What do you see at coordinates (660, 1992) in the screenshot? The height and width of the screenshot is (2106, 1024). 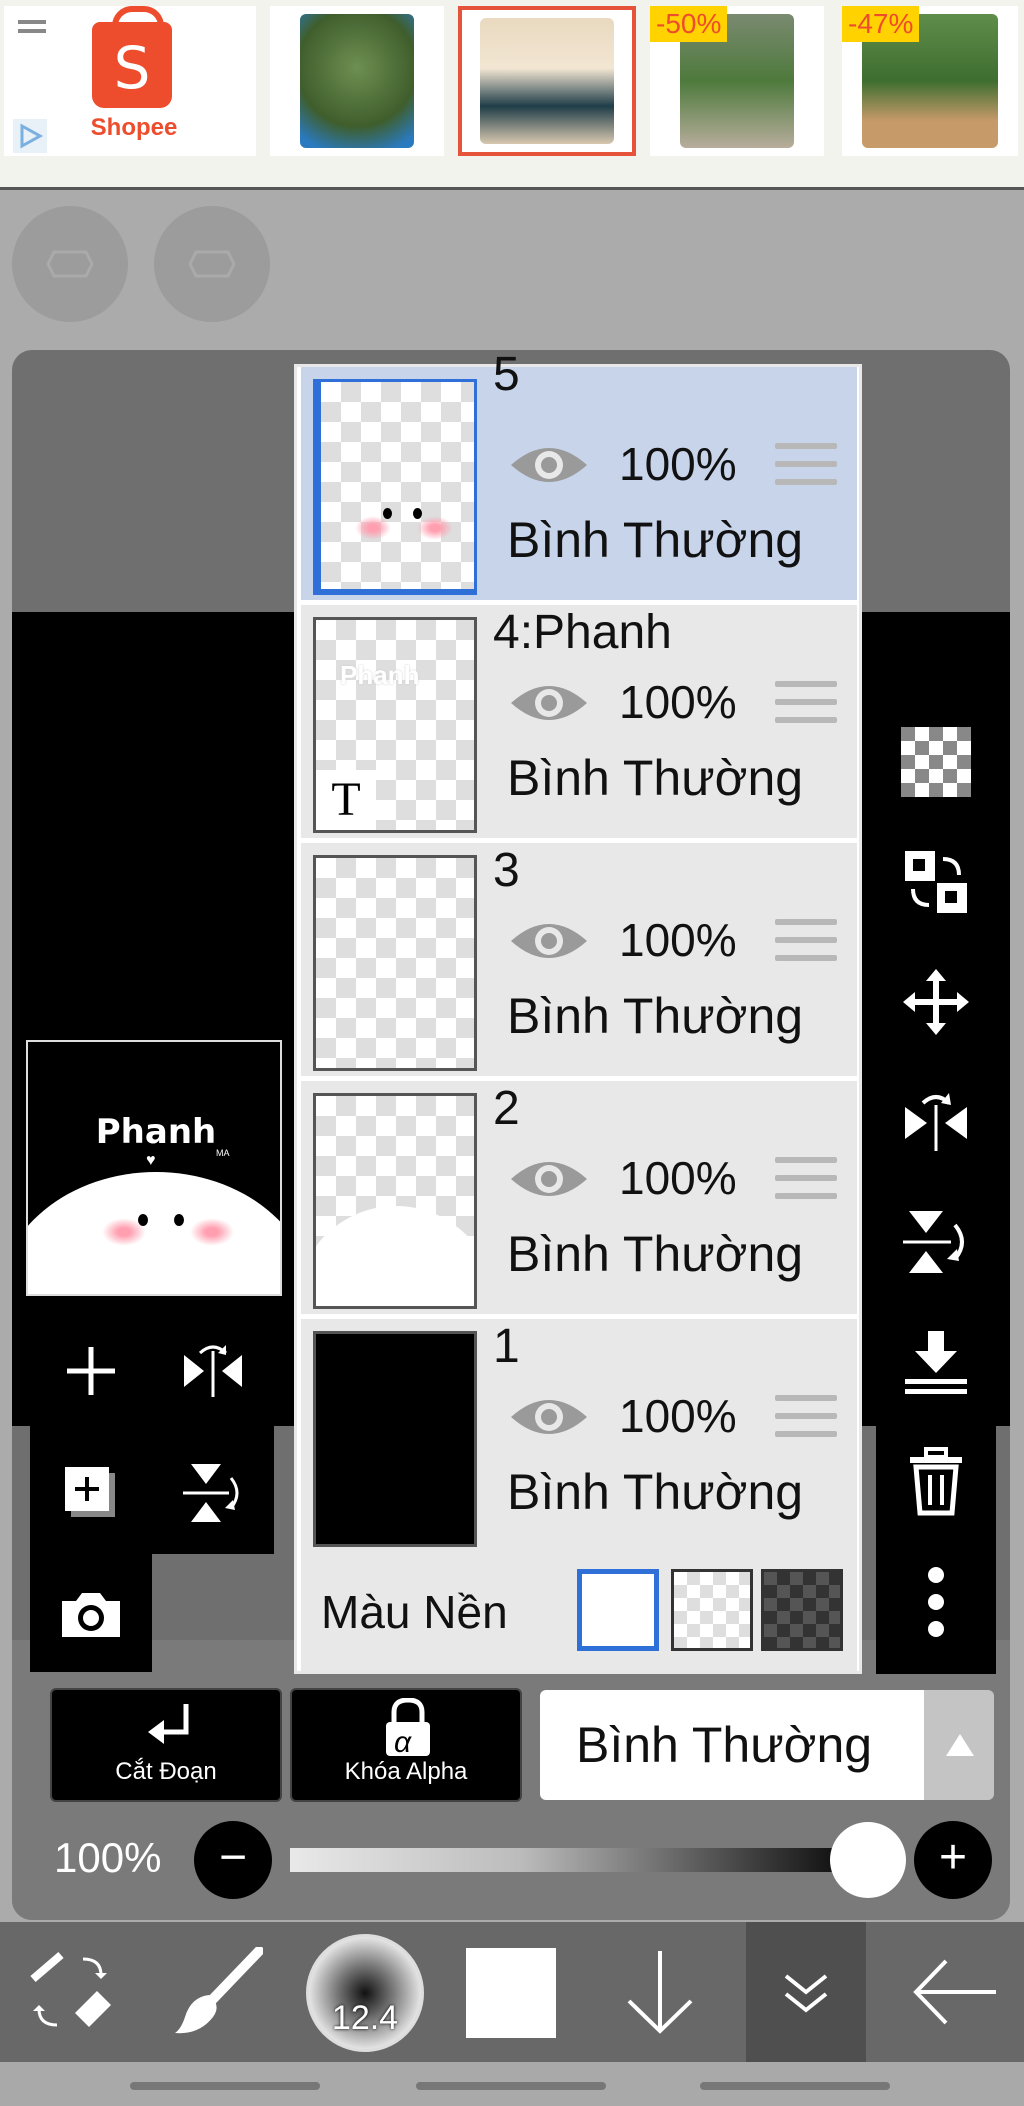 I see `scroll-down-button` at bounding box center [660, 1992].